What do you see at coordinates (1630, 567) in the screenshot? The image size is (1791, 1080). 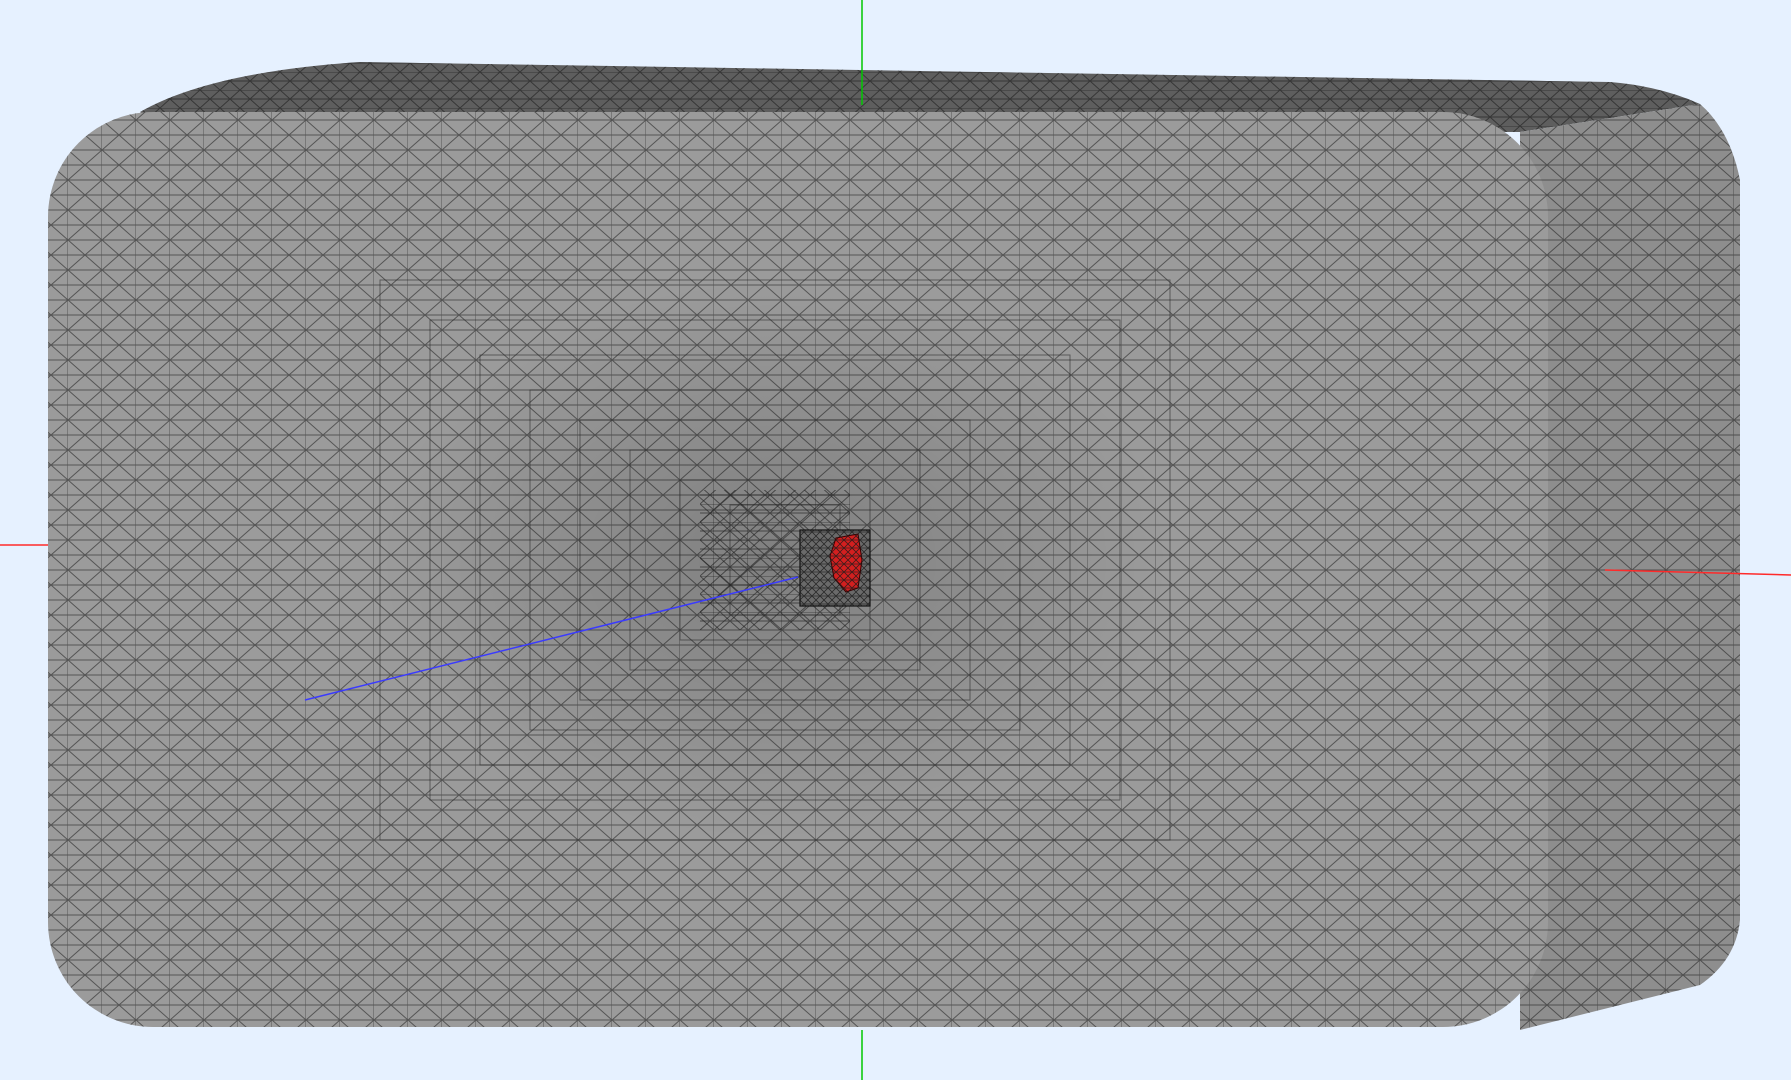 I see `mesh-side-face-edges` at bounding box center [1630, 567].